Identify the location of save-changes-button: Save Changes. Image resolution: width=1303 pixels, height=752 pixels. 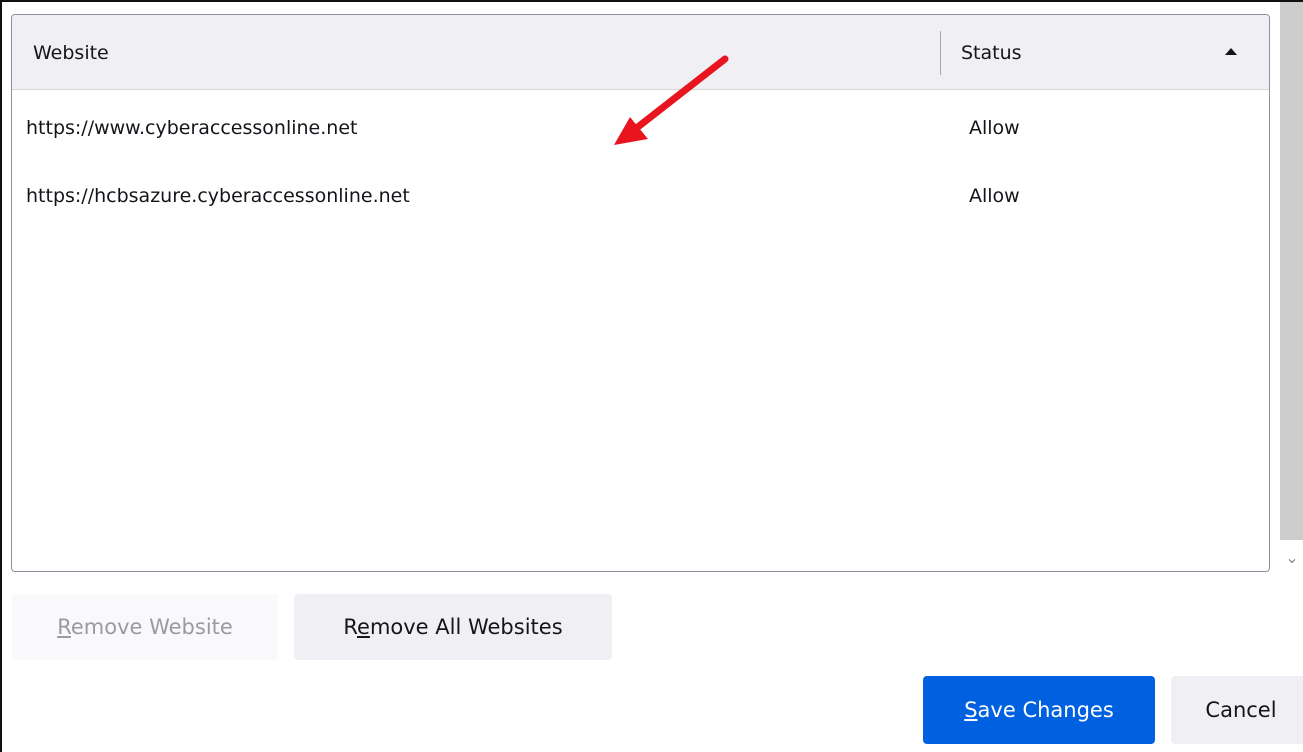
(1039, 710).